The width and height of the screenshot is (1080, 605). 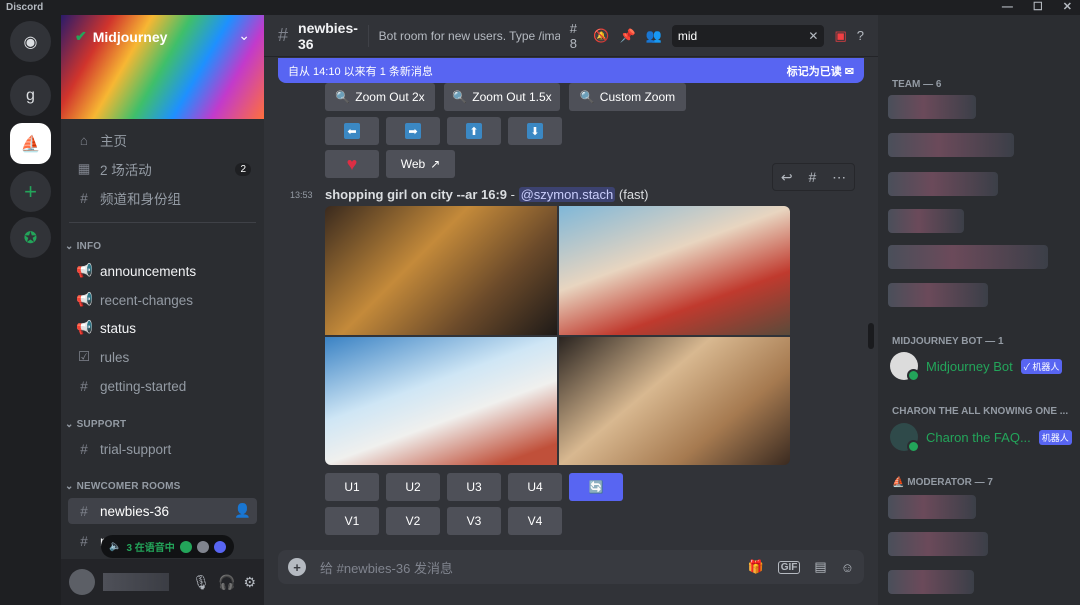 What do you see at coordinates (535, 521) in the screenshot?
I see `variation-4-button: V4` at bounding box center [535, 521].